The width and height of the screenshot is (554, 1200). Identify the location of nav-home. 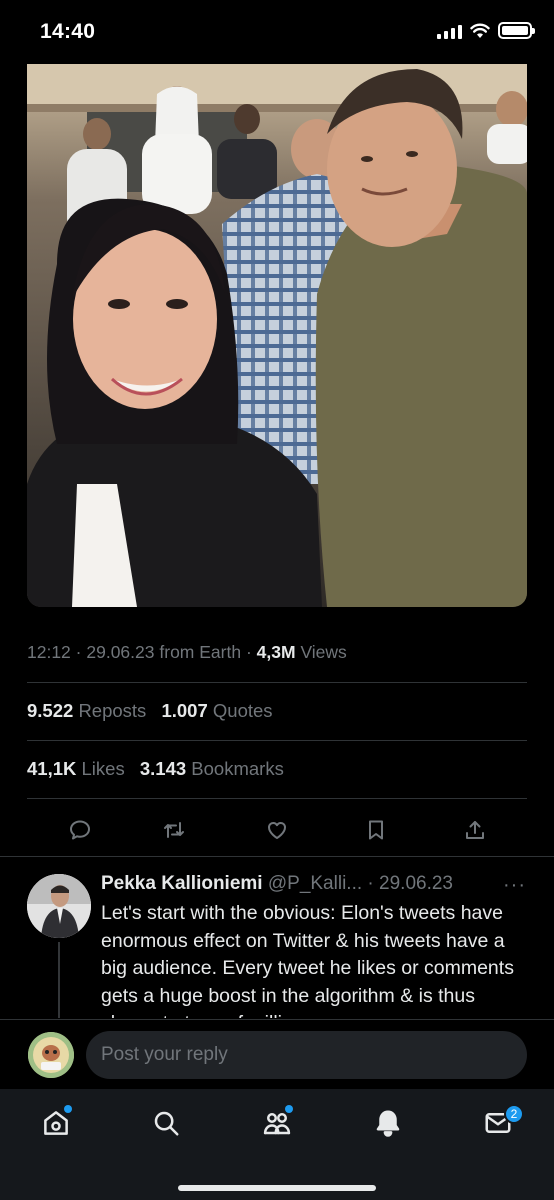
(56, 1123).